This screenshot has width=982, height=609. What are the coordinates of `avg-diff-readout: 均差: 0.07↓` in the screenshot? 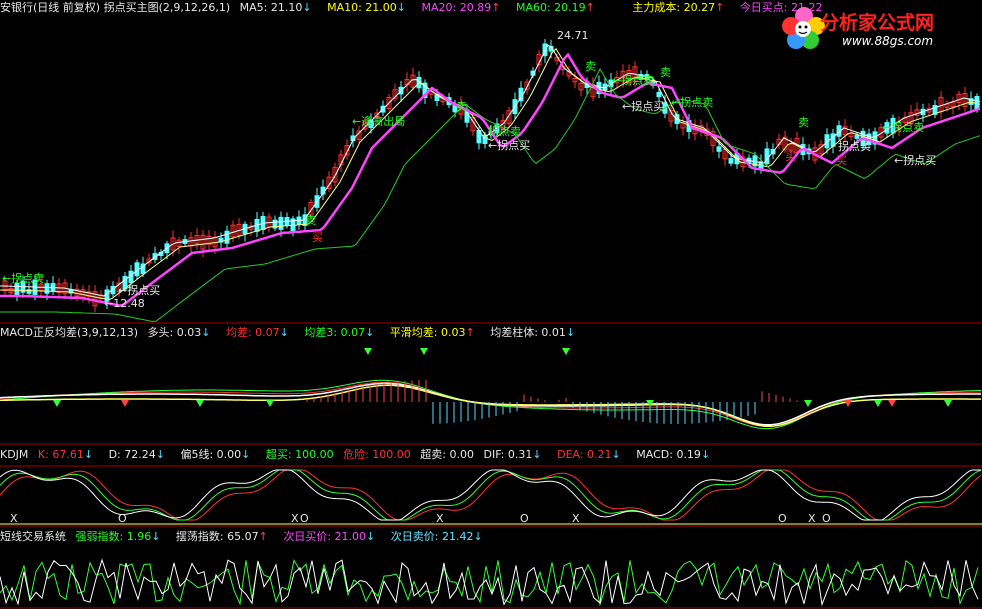 It's located at (257, 332).